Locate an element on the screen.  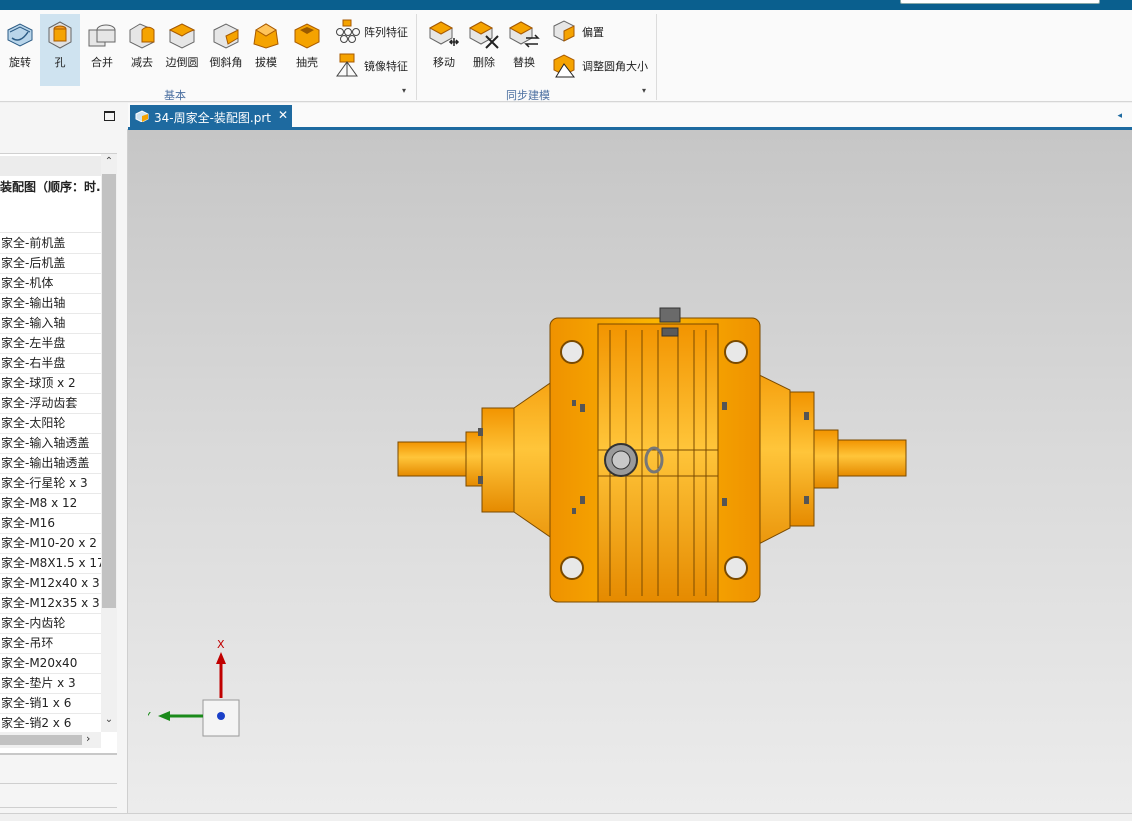
edge-blend-label: 边倒圆 is located at coordinates (182, 62).